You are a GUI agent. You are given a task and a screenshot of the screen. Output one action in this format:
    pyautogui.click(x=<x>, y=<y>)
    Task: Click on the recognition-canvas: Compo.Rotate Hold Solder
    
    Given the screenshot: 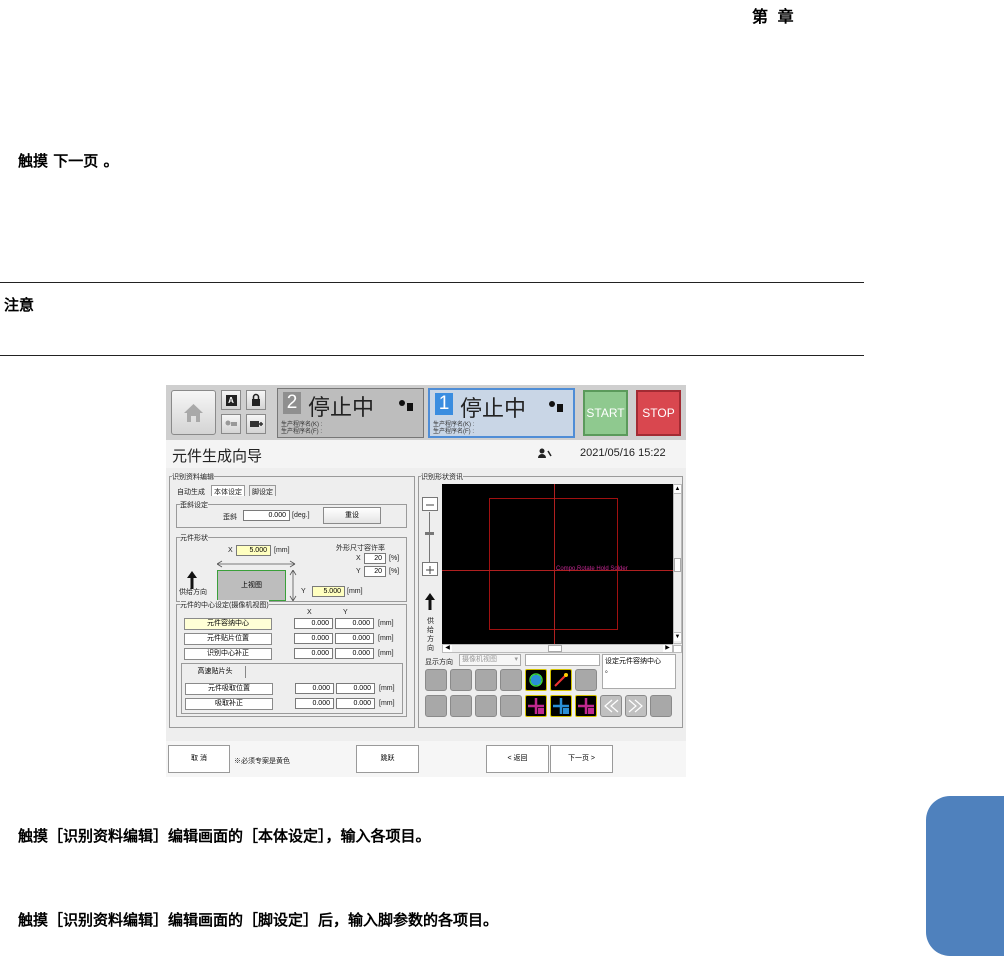 What is the action you would take?
    pyautogui.click(x=557, y=564)
    